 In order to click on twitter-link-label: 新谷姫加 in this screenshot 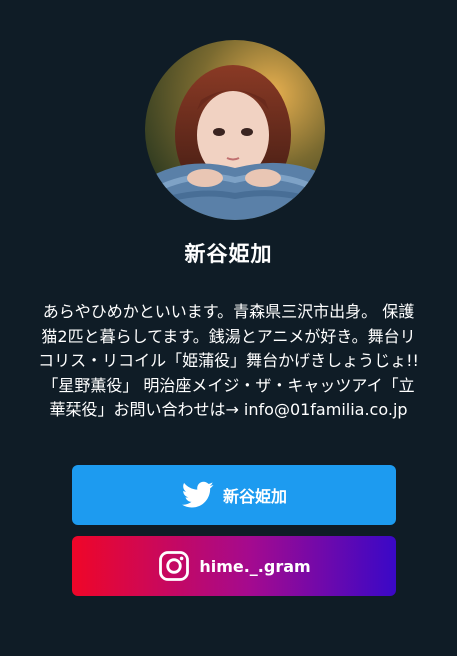, I will do `click(254, 496)`.